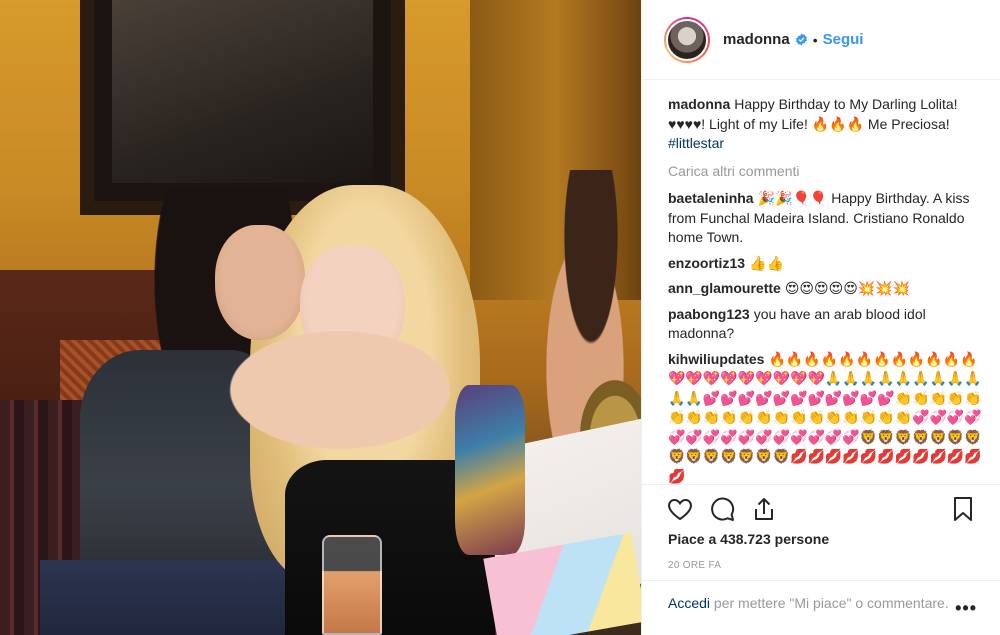 Image resolution: width=1000 pixels, height=635 pixels. What do you see at coordinates (963, 509) in the screenshot?
I see `bookmark-icon` at bounding box center [963, 509].